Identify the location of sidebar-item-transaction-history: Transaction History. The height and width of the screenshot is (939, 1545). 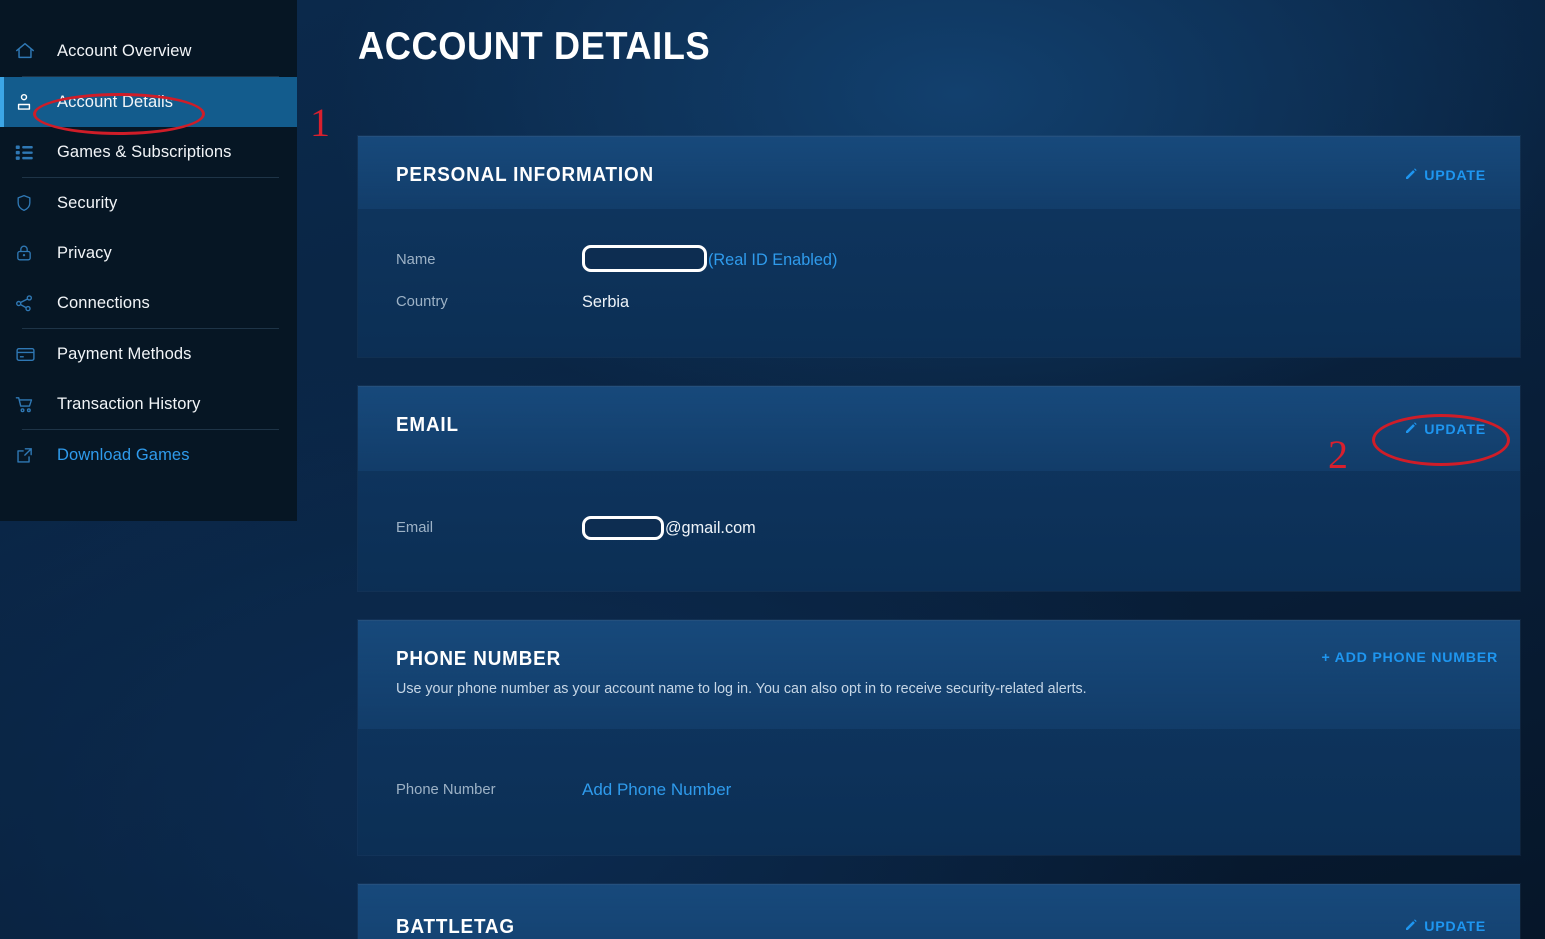
(148, 404).